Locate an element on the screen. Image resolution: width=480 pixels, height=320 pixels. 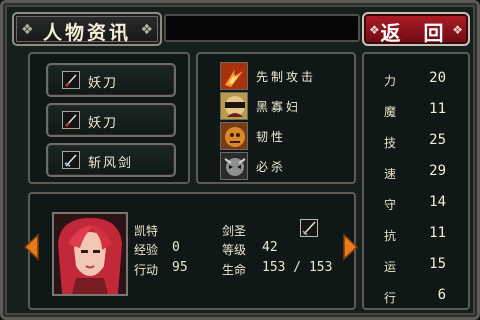
black-widow-icon is located at coordinates (234, 106).